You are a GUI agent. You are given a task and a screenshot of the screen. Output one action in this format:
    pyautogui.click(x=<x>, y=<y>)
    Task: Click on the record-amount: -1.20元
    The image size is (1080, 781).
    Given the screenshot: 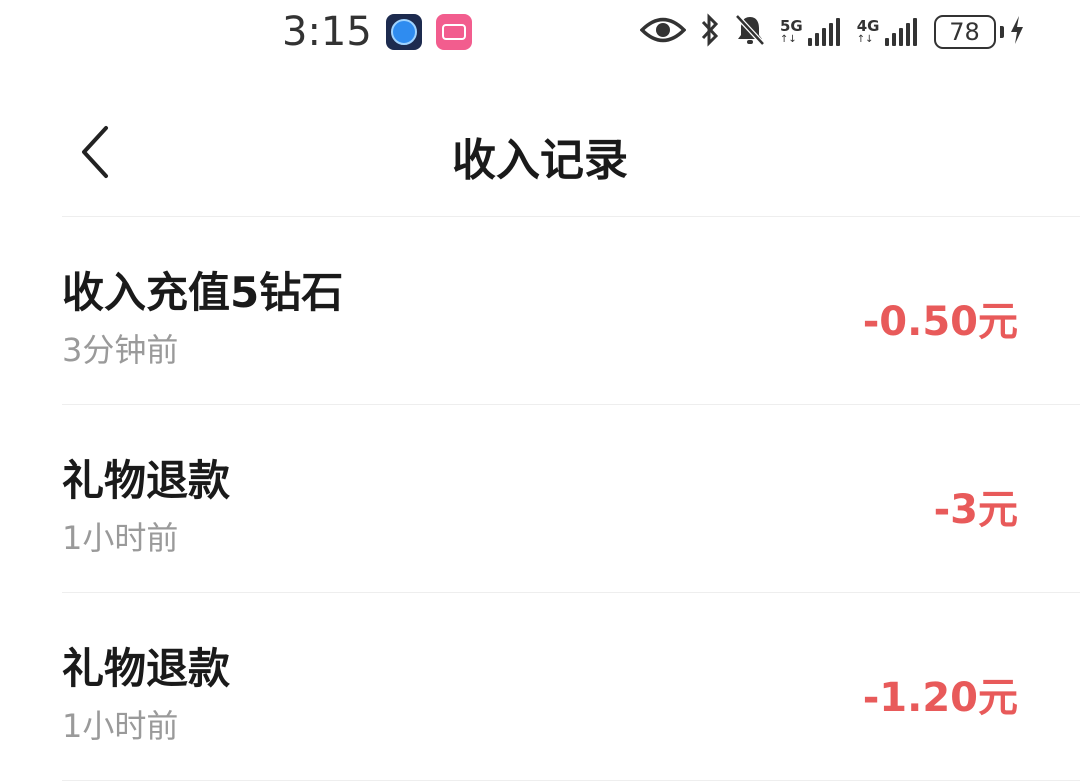 What is the action you would take?
    pyautogui.click(x=940, y=698)
    